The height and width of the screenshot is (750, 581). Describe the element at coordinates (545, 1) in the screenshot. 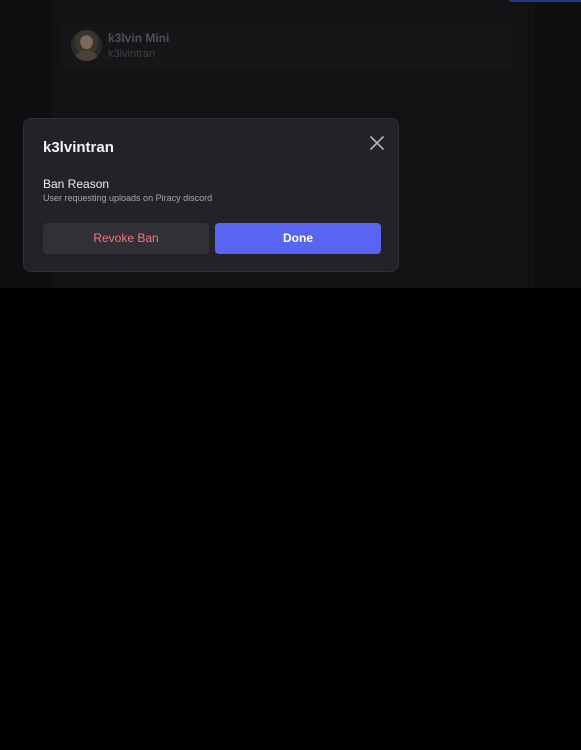

I see `top-accent-button` at that location.